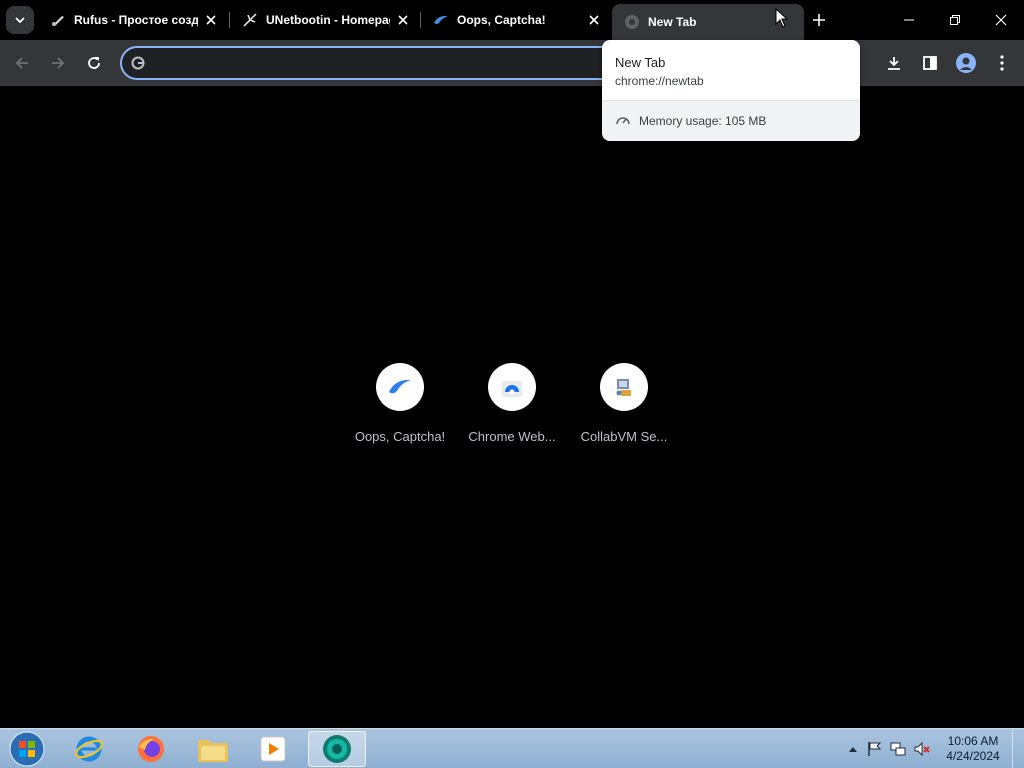 This screenshot has height=768, width=1024. I want to click on shortcut-oops-captcha: Oops, Captcha!, so click(400, 405).